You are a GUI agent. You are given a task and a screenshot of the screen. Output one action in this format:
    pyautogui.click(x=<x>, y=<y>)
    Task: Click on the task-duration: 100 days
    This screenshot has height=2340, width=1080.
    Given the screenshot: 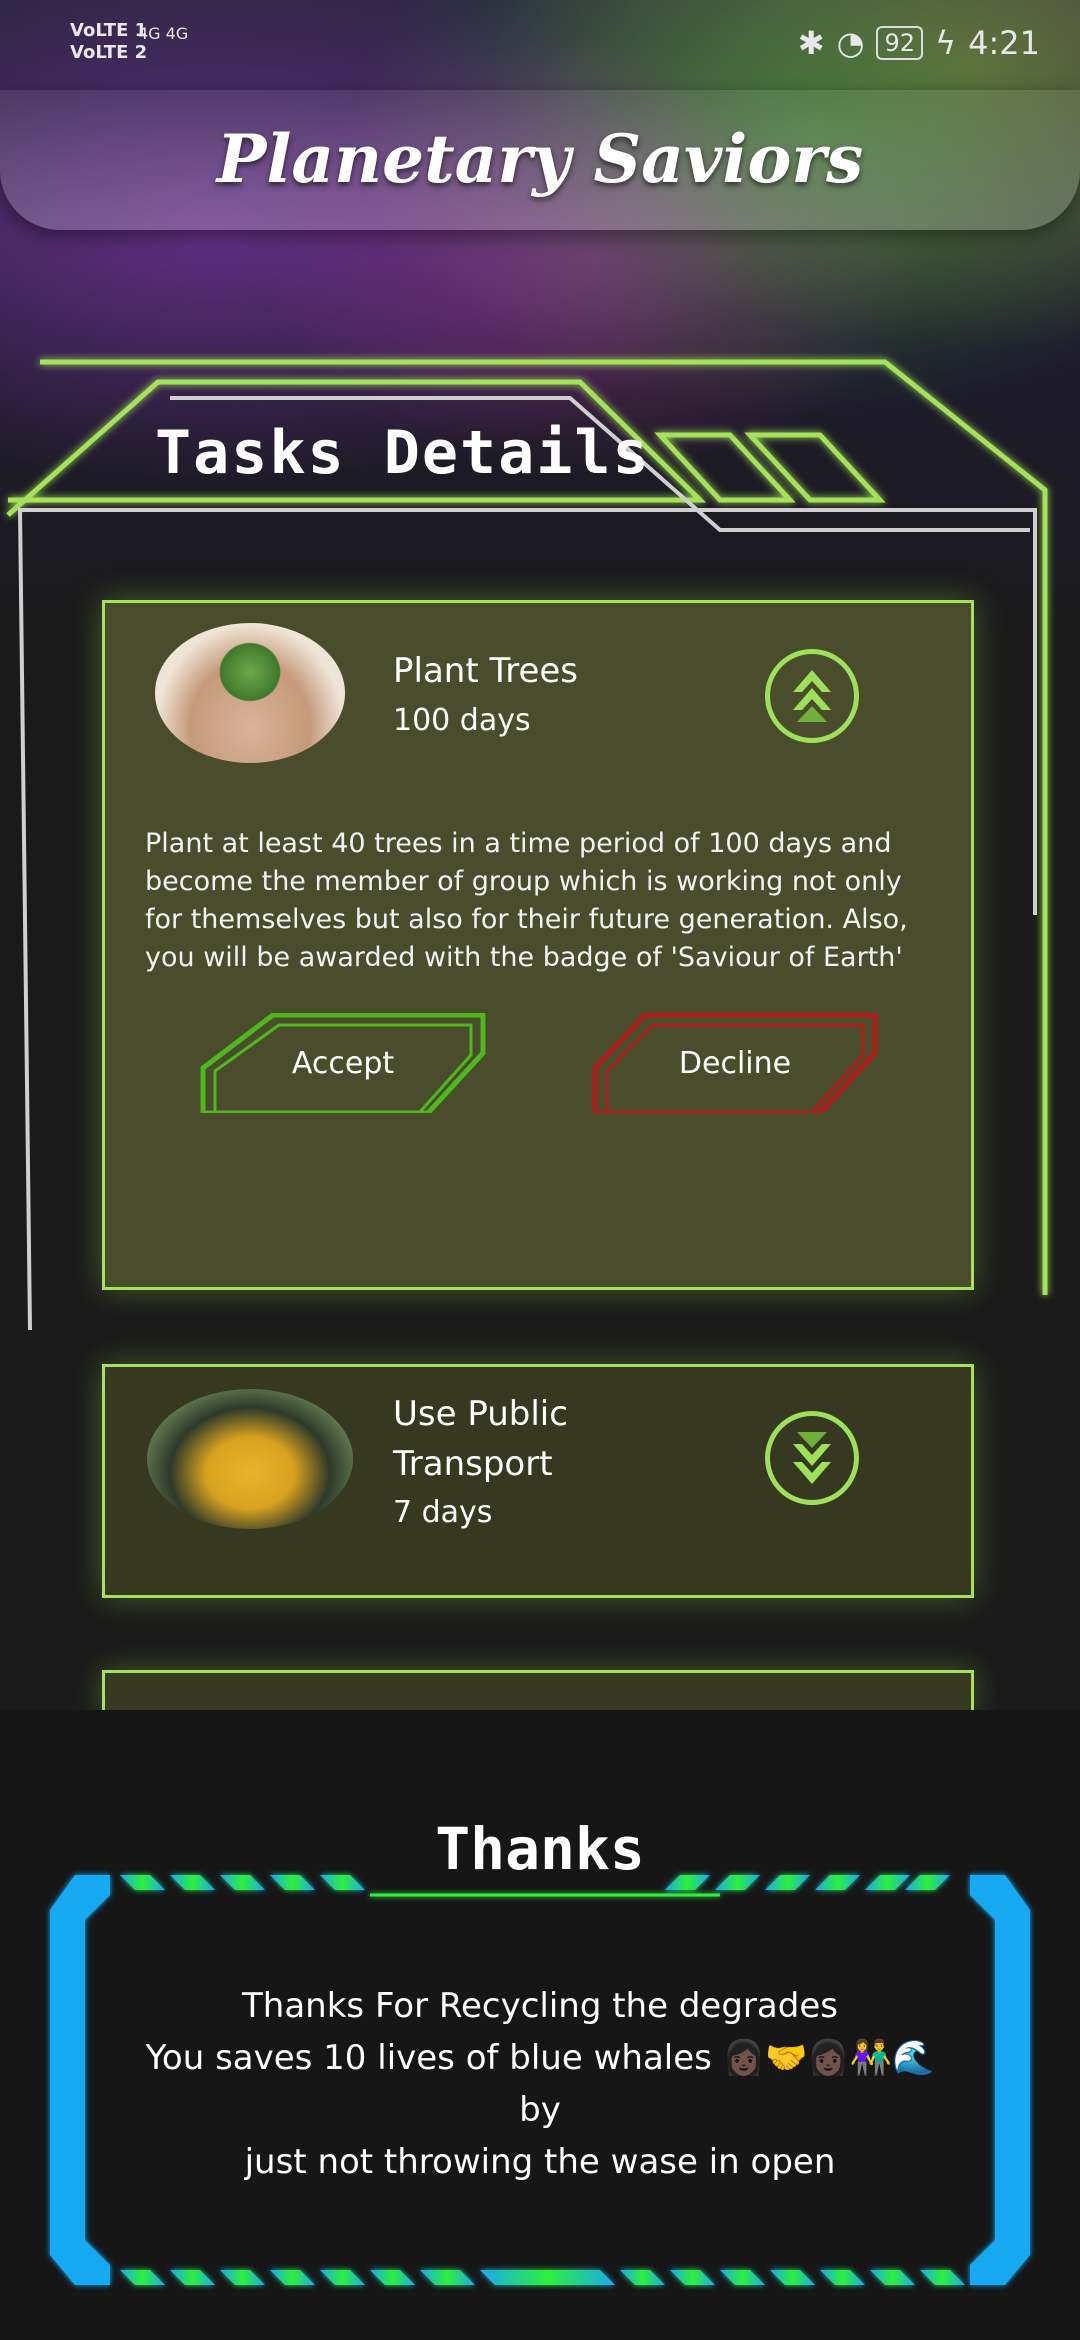 What is the action you would take?
    pyautogui.click(x=462, y=720)
    